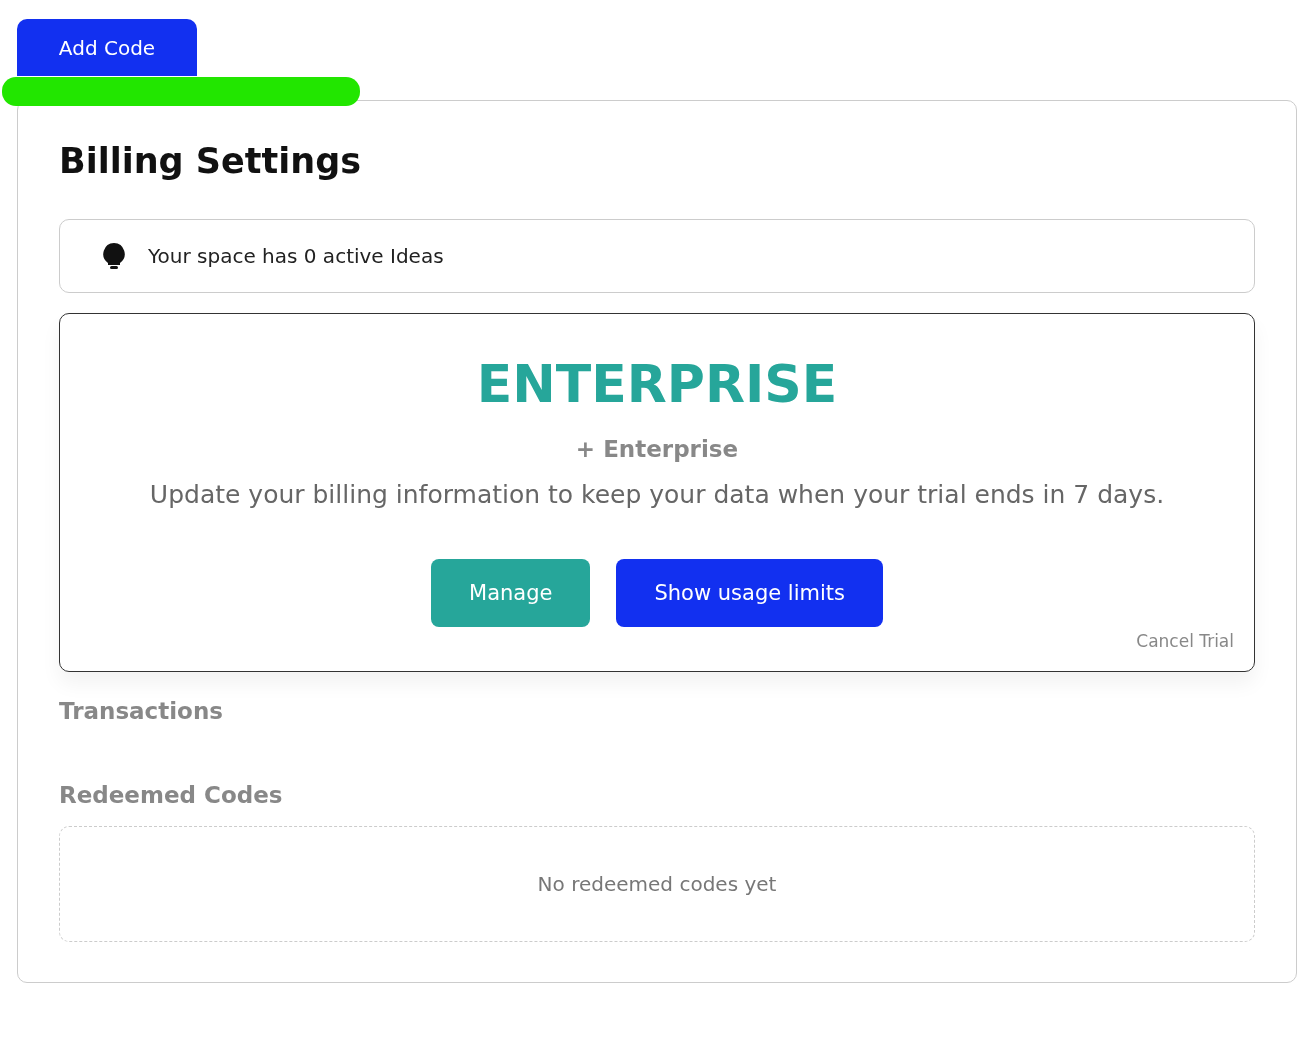  Describe the element at coordinates (657, 449) in the screenshot. I see `plan-addon: + Enterprise` at that location.